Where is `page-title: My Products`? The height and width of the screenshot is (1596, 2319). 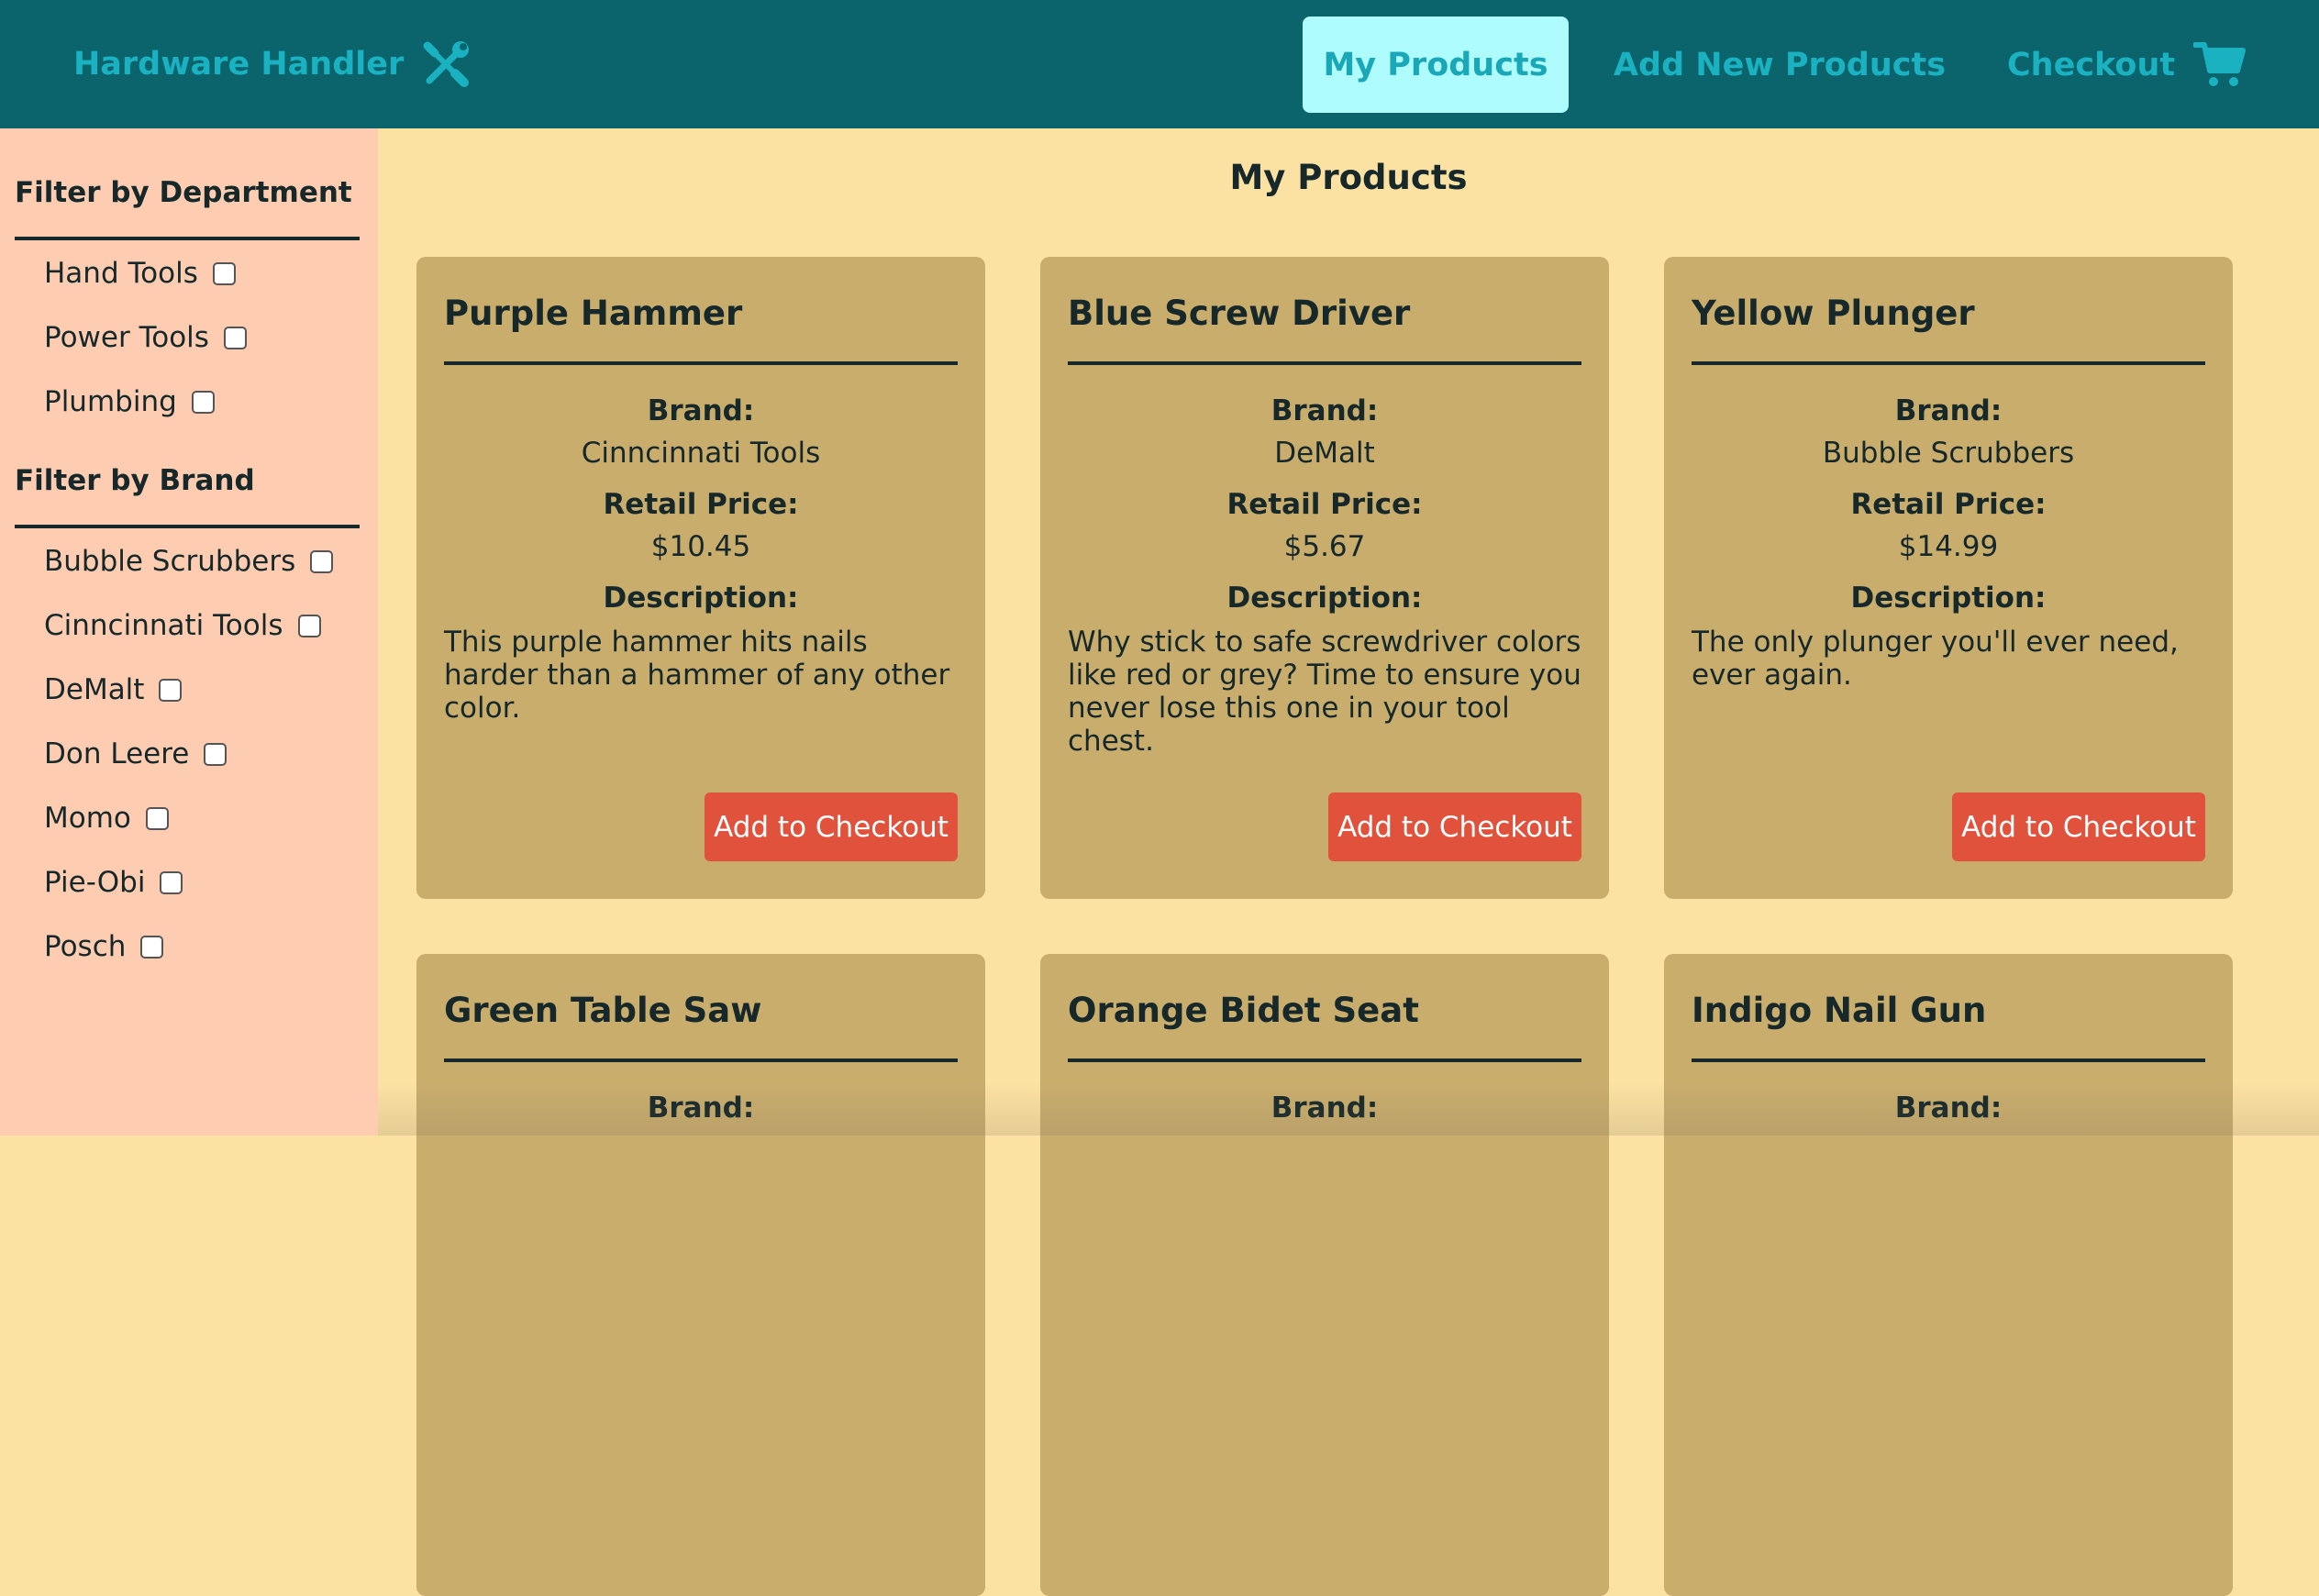 page-title: My Products is located at coordinates (1348, 177).